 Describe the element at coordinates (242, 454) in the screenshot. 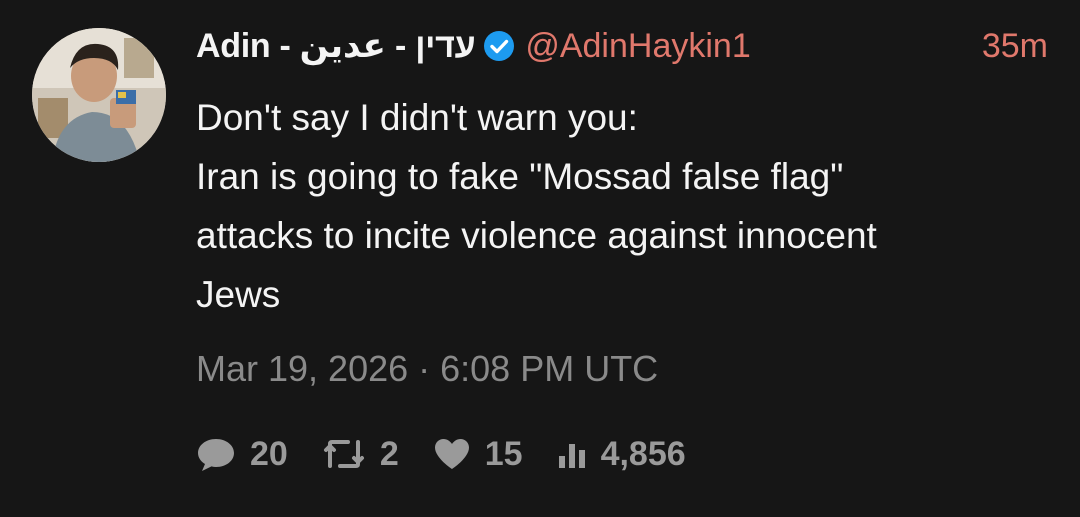

I see `reply-button: 20` at that location.